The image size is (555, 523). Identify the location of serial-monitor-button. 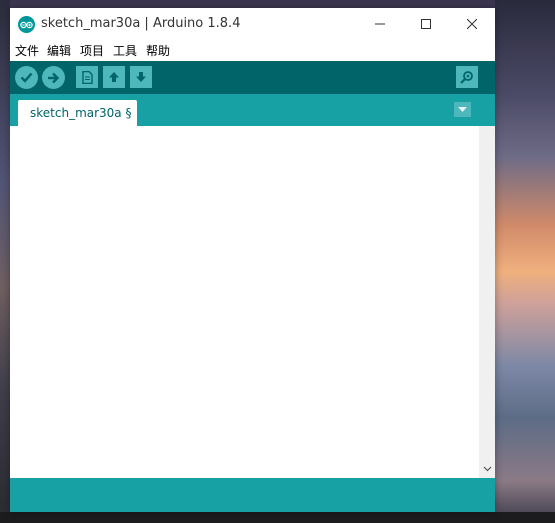
(467, 77).